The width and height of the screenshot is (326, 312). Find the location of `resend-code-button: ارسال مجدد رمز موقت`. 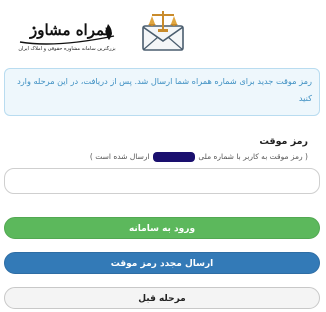

resend-code-button: ارسال مجدد رمز موقت is located at coordinates (162, 263).